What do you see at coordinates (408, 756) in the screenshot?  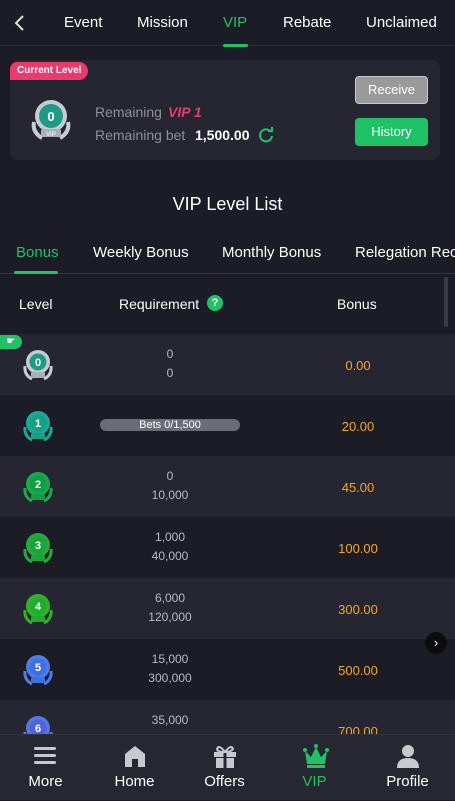 I see `user-icon` at bounding box center [408, 756].